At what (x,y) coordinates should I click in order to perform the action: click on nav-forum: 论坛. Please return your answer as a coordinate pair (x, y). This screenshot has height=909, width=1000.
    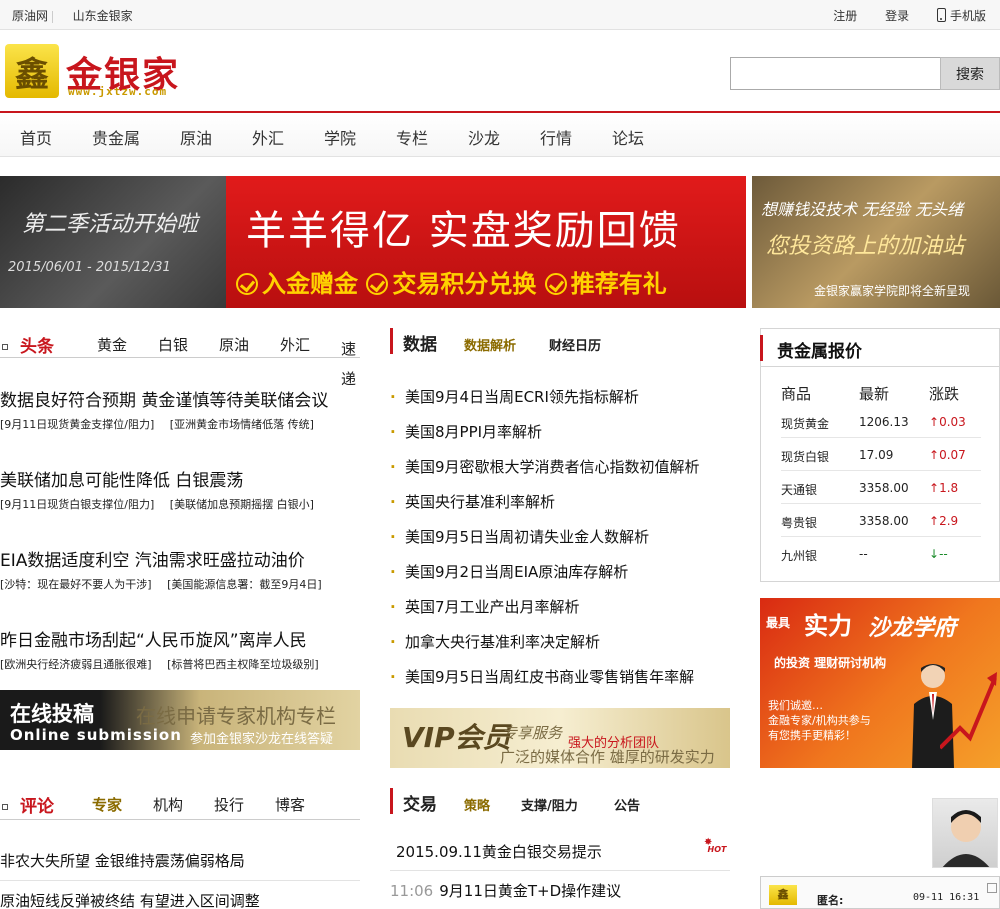
    Looking at the image, I should click on (628, 137).